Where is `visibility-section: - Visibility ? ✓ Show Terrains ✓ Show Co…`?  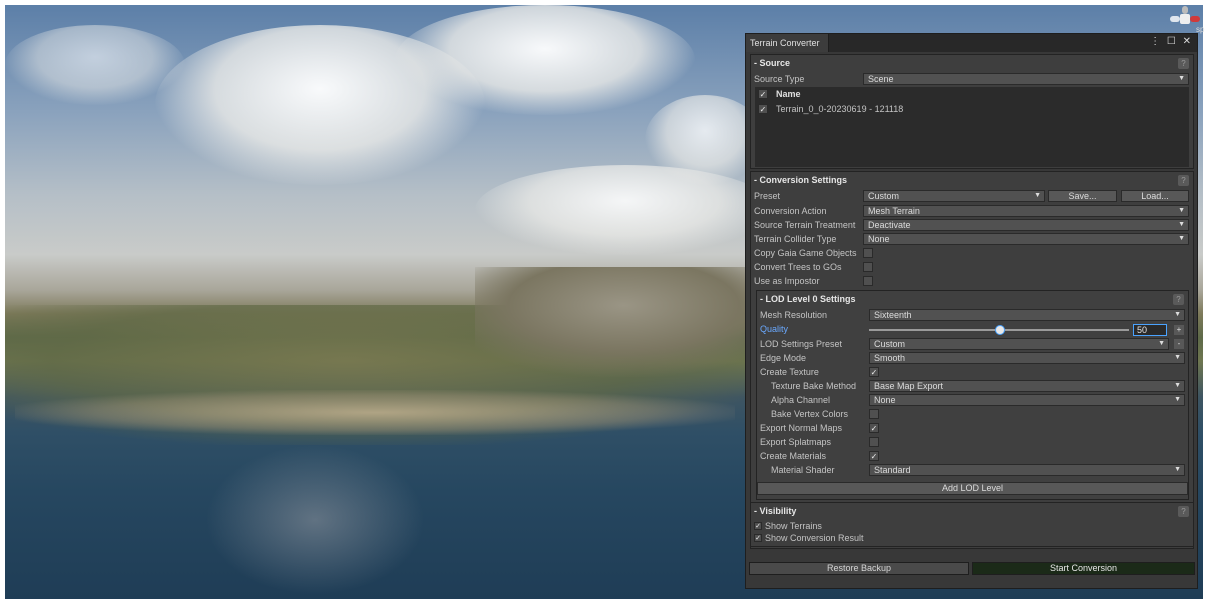 visibility-section: - Visibility ? ✓ Show Terrains ✓ Show Co… is located at coordinates (972, 524).